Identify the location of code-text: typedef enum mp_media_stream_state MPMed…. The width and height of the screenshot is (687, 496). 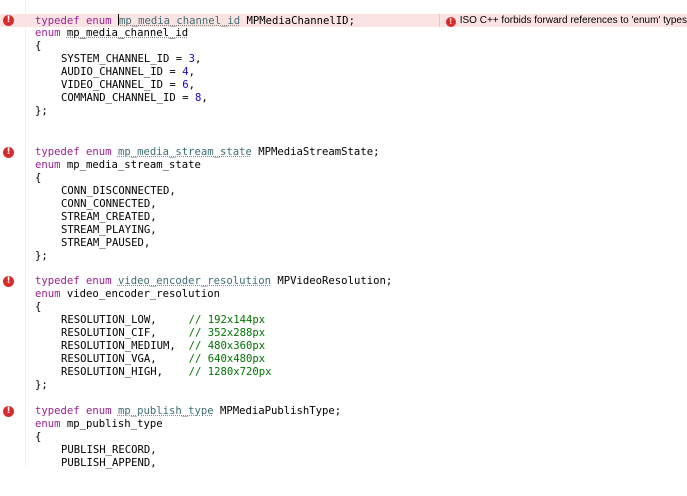
(207, 152).